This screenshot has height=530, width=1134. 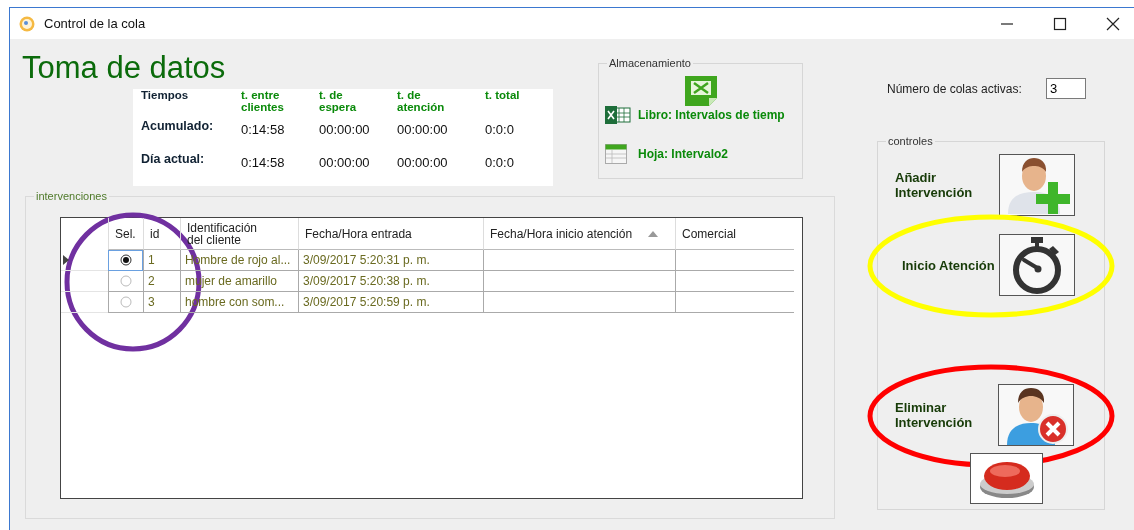 I want to click on table-cell: 3, so click(x=161, y=302).